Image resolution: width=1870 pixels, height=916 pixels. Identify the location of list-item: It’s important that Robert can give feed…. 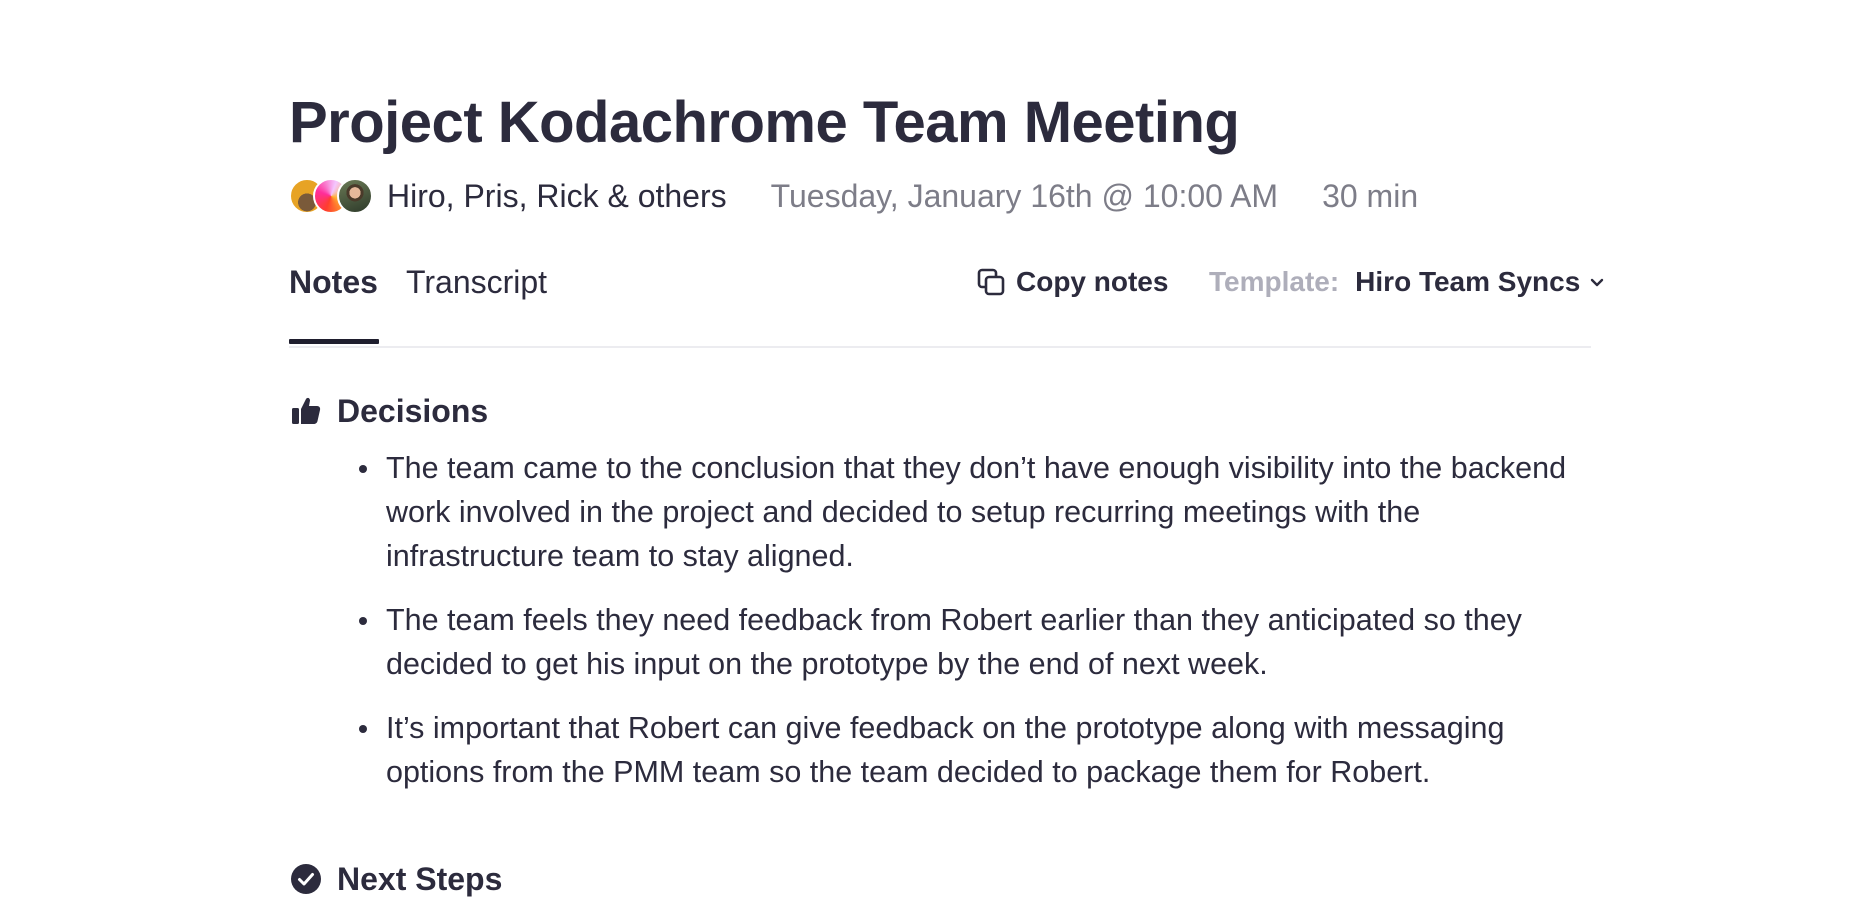
(940, 750).